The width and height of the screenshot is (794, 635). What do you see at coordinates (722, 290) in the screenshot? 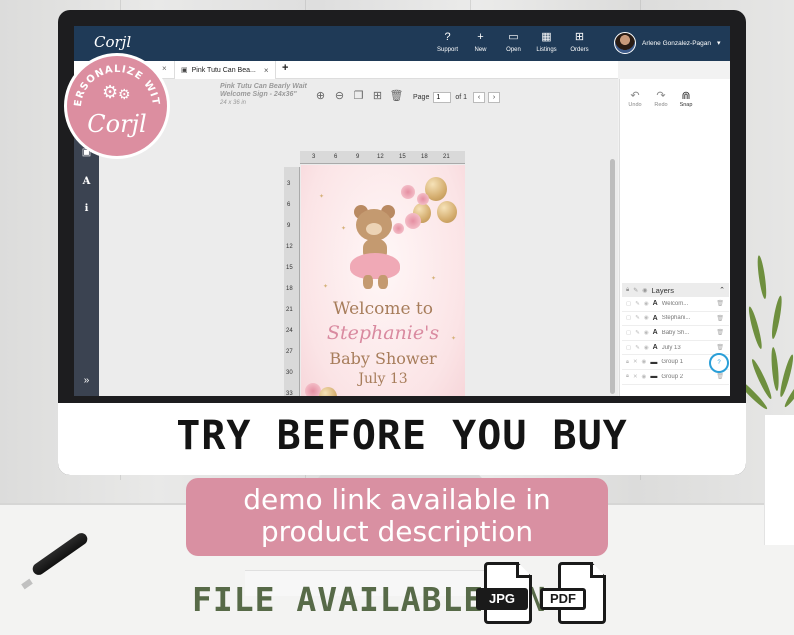
I see `chevron-up-icon: ⌃` at bounding box center [722, 290].